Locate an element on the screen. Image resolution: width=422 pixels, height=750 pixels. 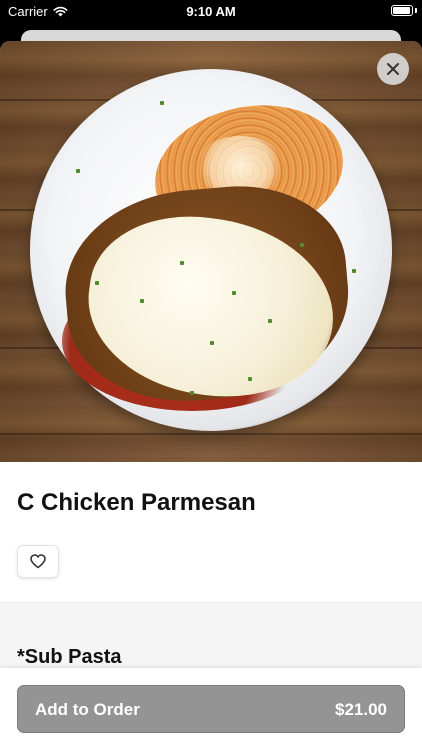
item-title: C Chicken Parmesan is located at coordinates (136, 502).